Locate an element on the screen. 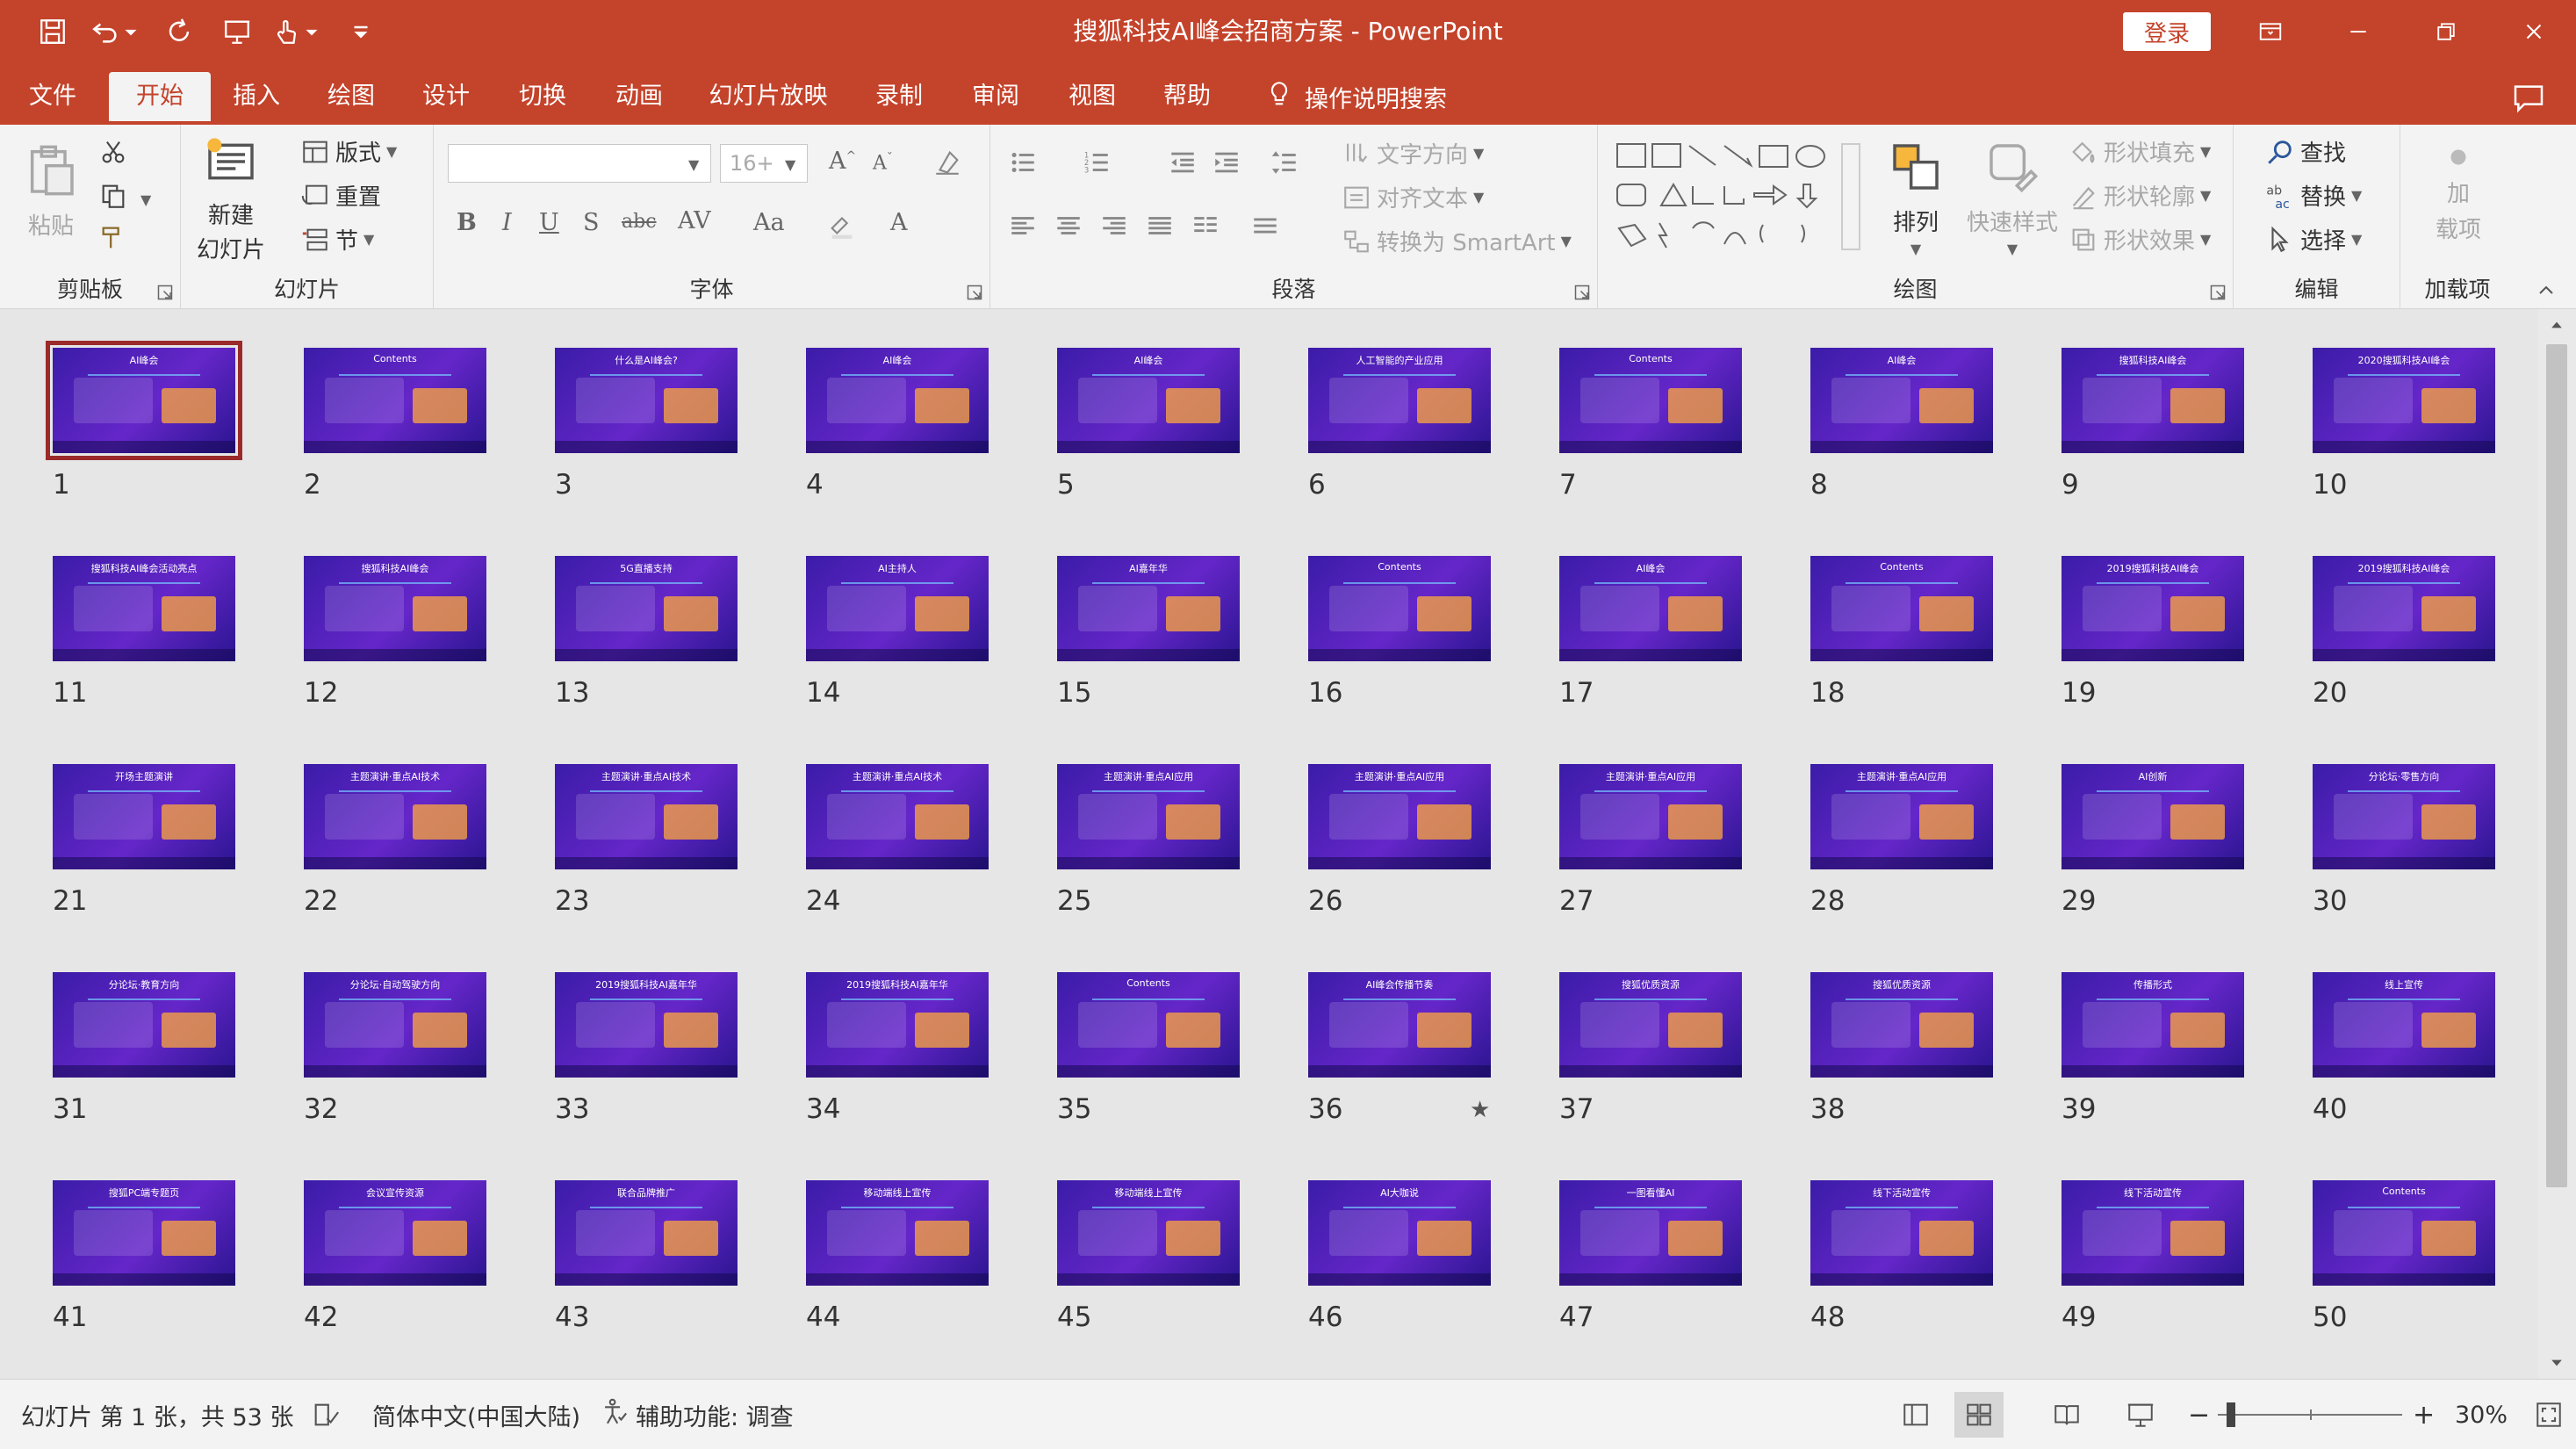 This screenshot has height=1449, width=2576. addins-button: 加 载项 is located at coordinates (2458, 193).